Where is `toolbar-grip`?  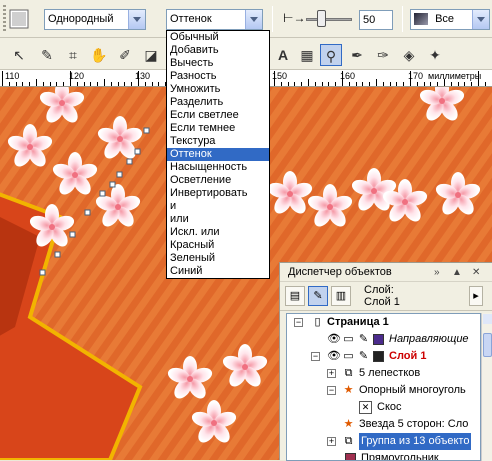 toolbar-grip is located at coordinates (4, 19).